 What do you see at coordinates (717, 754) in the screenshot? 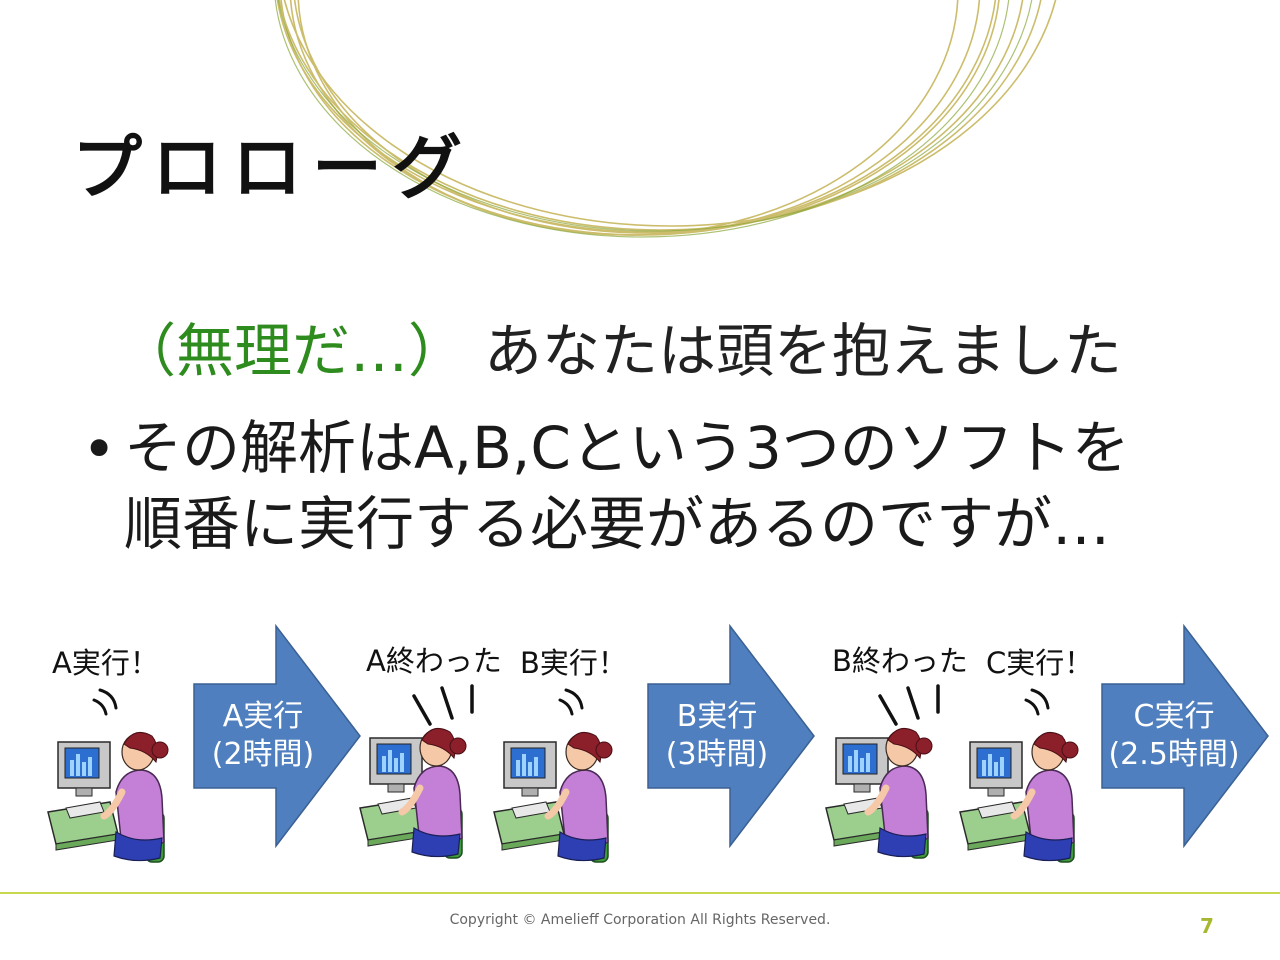
I see `arrow-b-line2: (3時間)` at bounding box center [717, 754].